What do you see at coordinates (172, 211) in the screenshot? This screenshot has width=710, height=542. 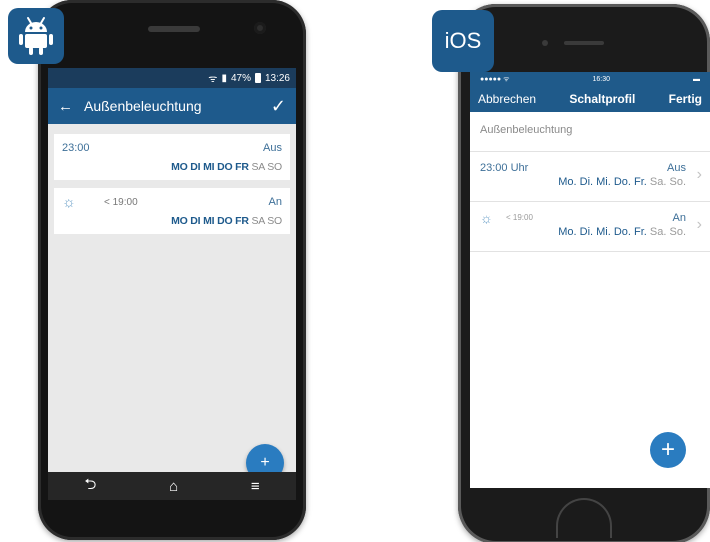 I see `schedule-row: ☼ < 19:00 An MO DI MI DO FR SA SO` at bounding box center [172, 211].